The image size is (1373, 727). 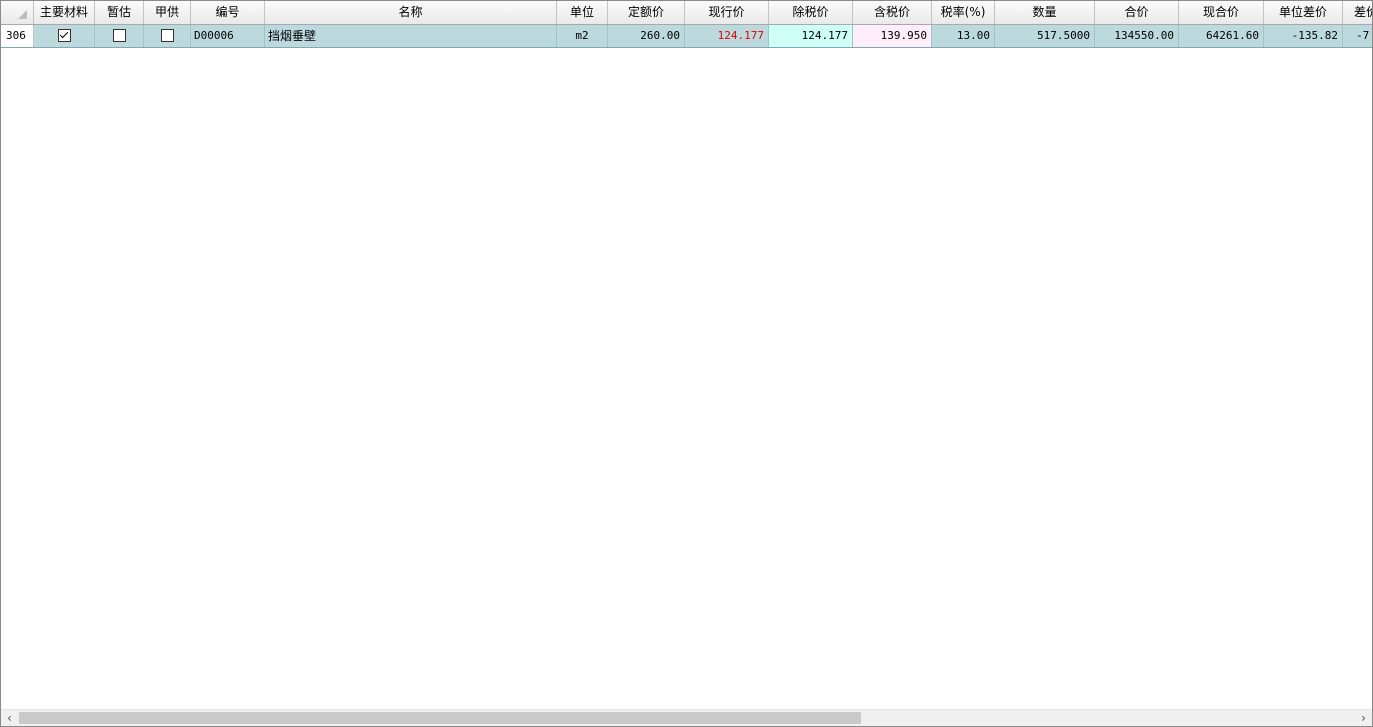 What do you see at coordinates (1303, 36) in the screenshot?
I see `unit-diff-cell: -135.82` at bounding box center [1303, 36].